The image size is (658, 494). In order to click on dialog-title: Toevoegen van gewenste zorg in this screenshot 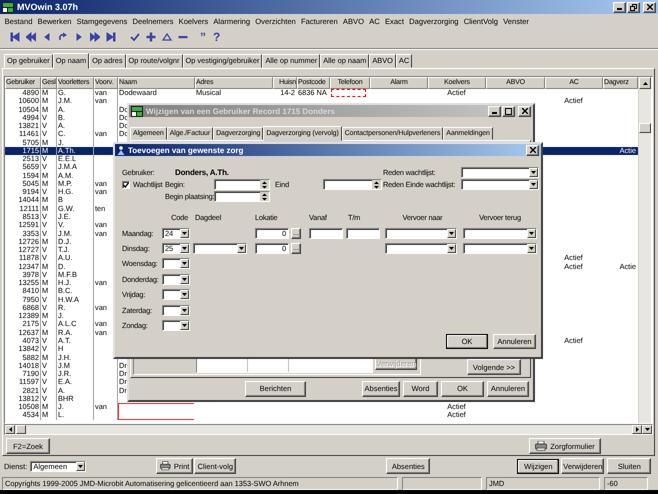, I will do `click(186, 150)`.